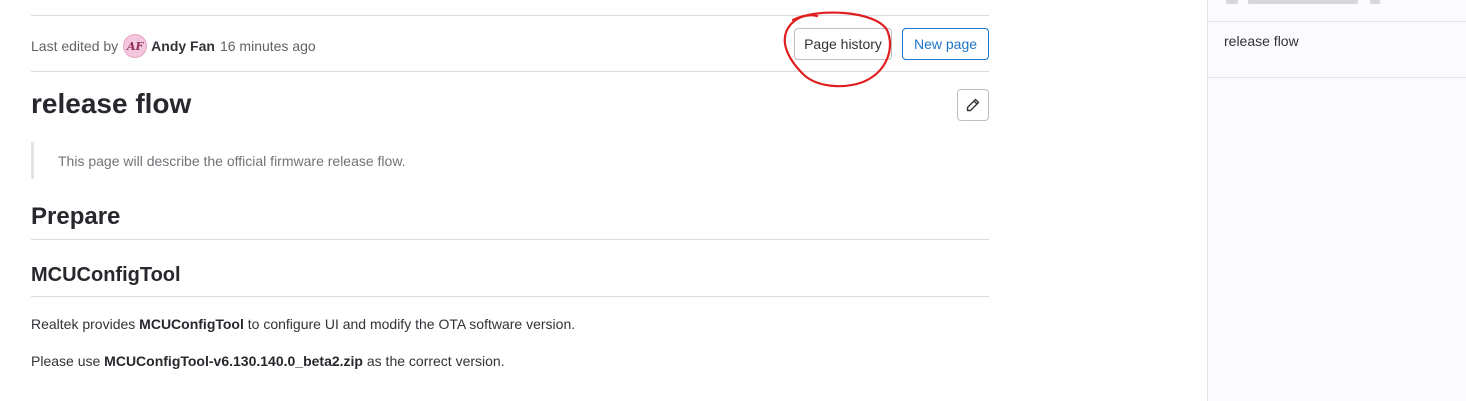  I want to click on text-segment: Please use, so click(68, 361).